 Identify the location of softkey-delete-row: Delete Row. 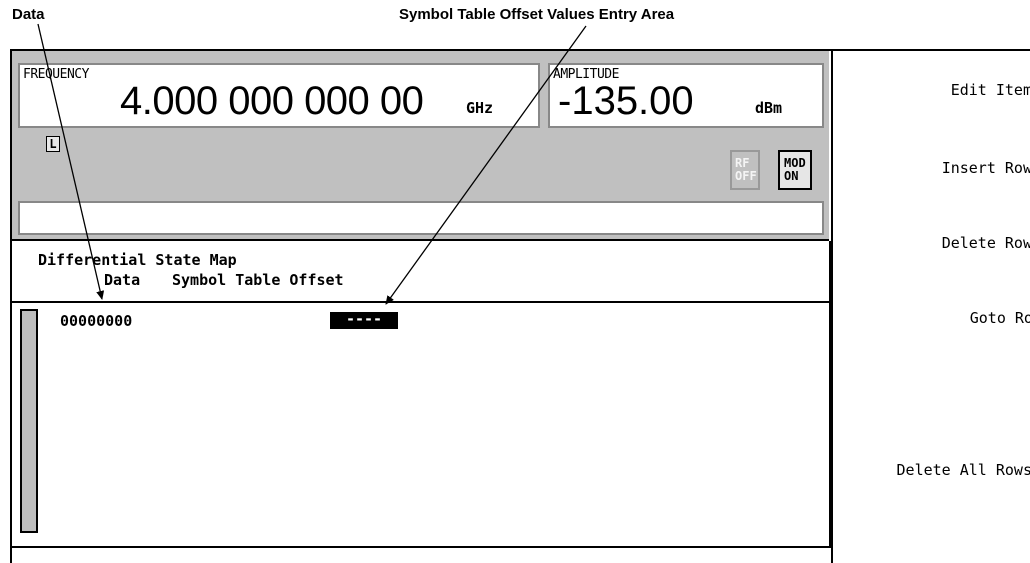
(986, 243).